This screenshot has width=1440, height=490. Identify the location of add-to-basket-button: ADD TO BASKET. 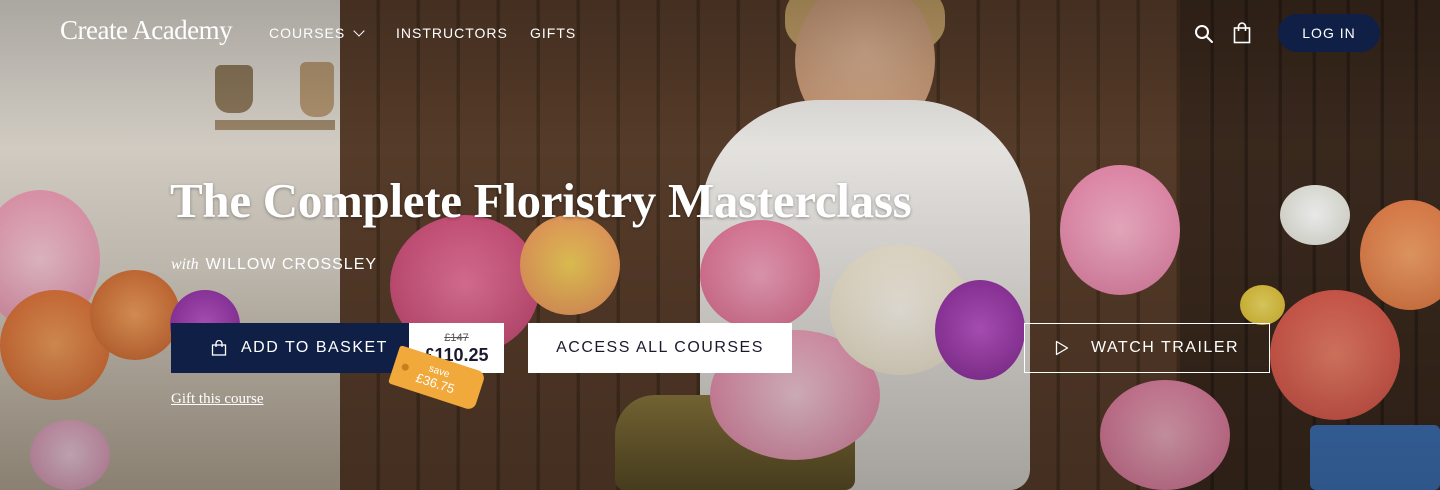
(290, 348).